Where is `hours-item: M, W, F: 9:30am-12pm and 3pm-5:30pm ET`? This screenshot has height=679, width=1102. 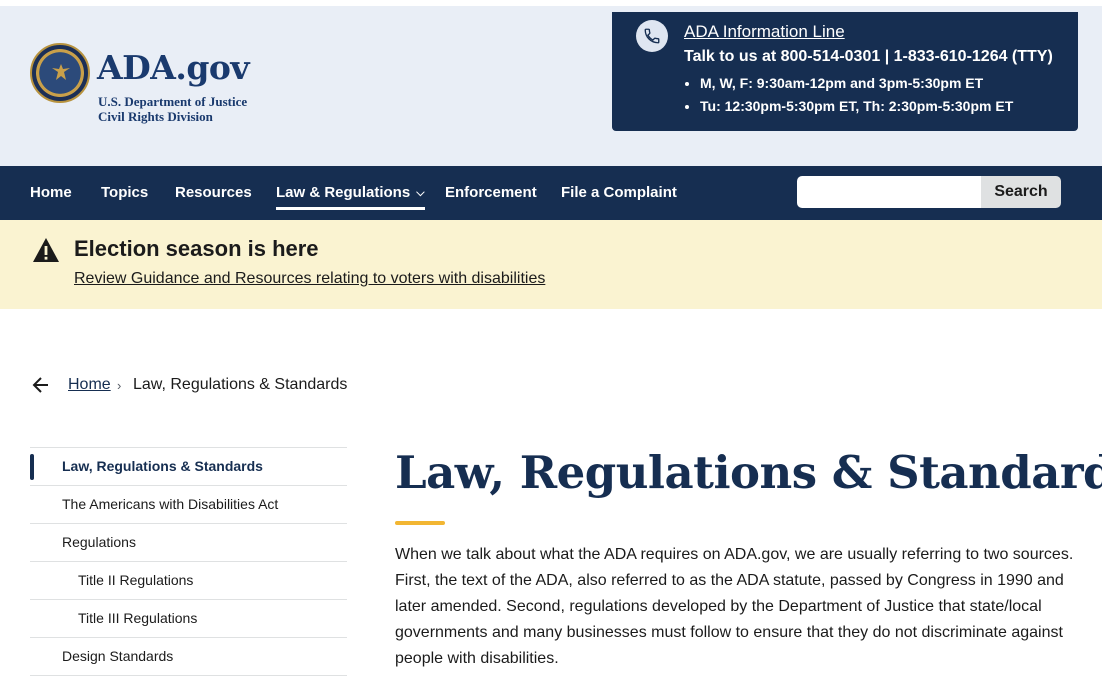
hours-item: M, W, F: 9:30am-12pm and 3pm-5:30pm ET is located at coordinates (856, 83).